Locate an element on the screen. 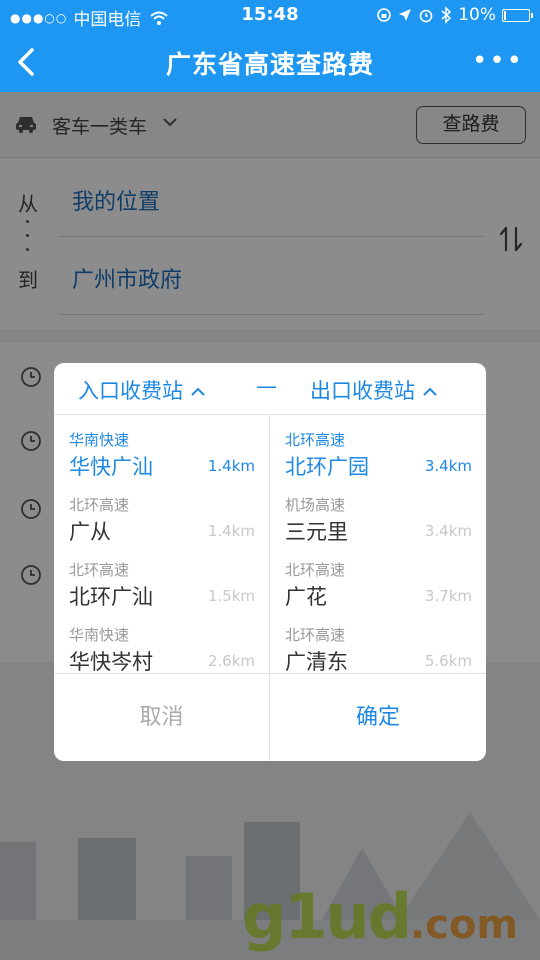 The height and width of the screenshot is (960, 540). station-name: 北环广汕 is located at coordinates (111, 597).